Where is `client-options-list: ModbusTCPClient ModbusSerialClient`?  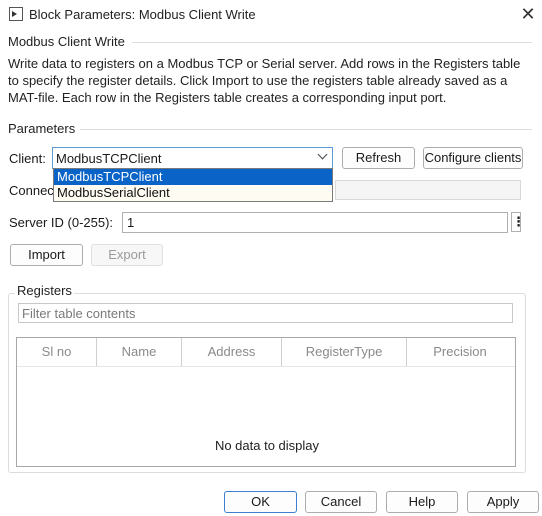 client-options-list: ModbusTCPClient ModbusSerialClient is located at coordinates (193, 185).